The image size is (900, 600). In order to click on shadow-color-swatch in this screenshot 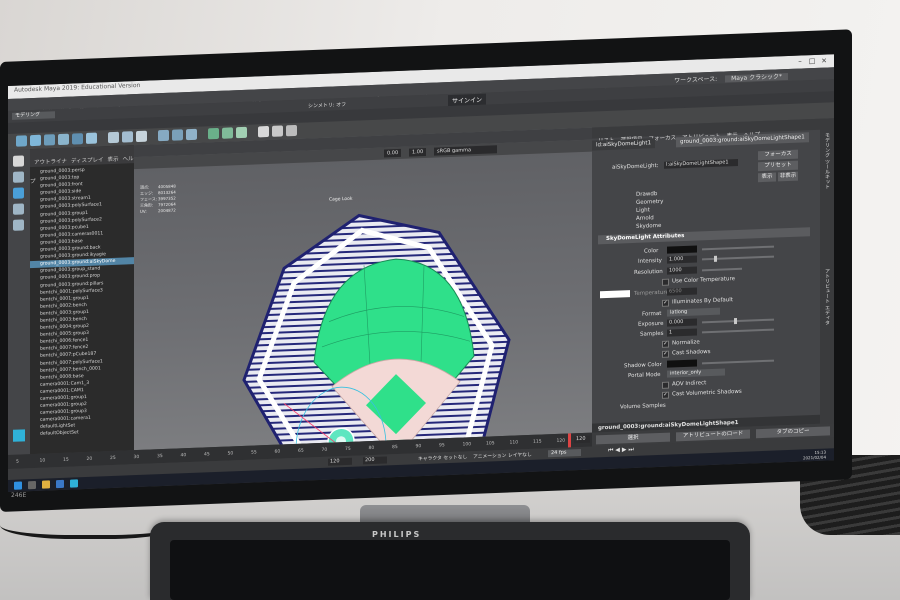, I will do `click(682, 363)`.